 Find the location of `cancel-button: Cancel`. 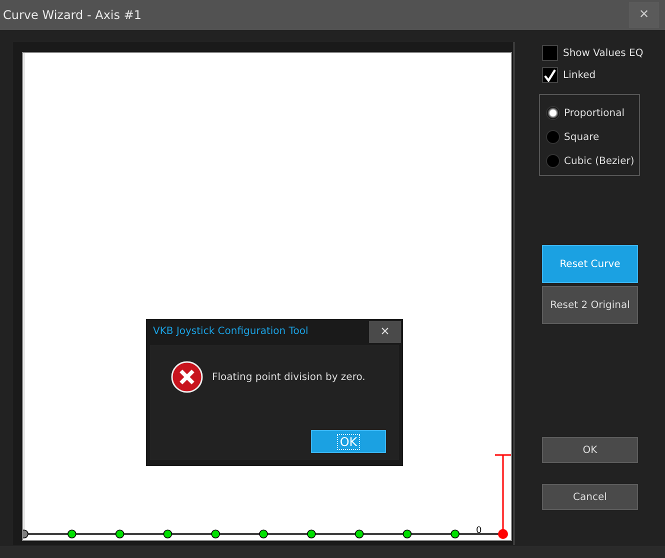

cancel-button: Cancel is located at coordinates (590, 497).